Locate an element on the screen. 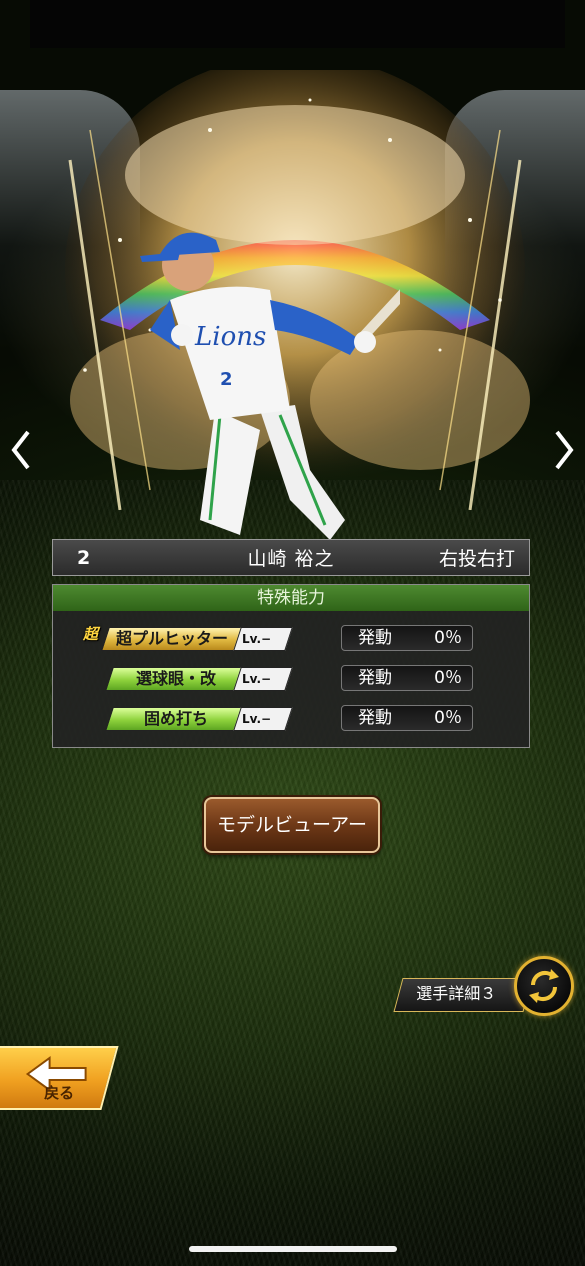  ability-row: 固め打ち Lv.− 発動 0％ is located at coordinates (292, 718).